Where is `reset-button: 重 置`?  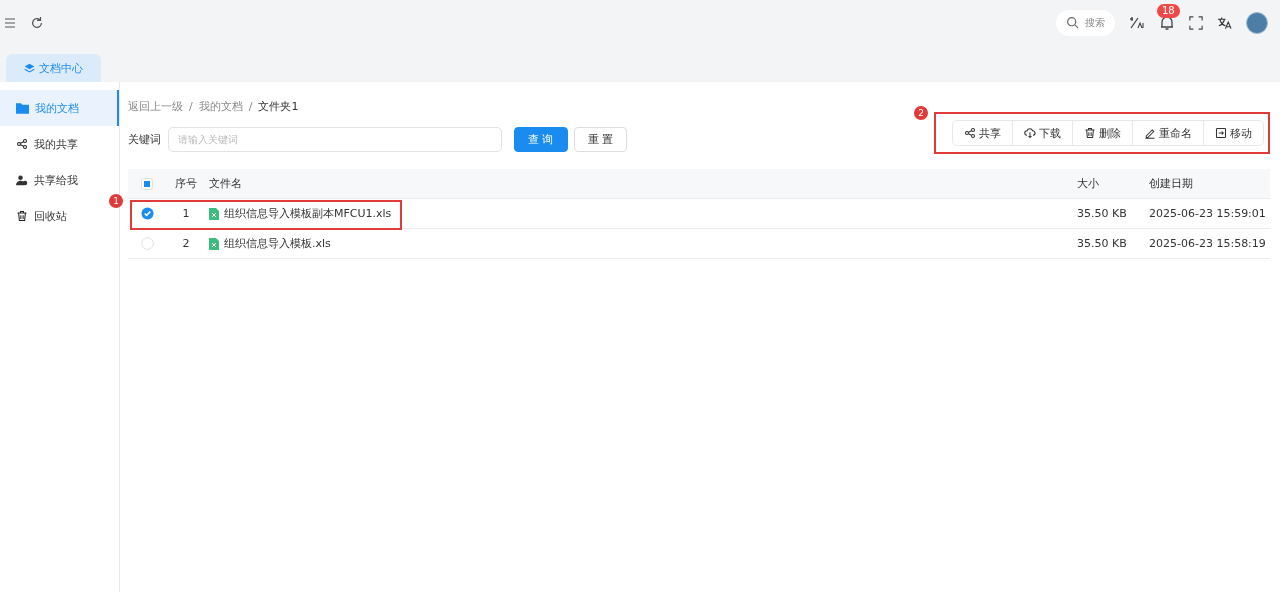 reset-button: 重 置 is located at coordinates (600, 139).